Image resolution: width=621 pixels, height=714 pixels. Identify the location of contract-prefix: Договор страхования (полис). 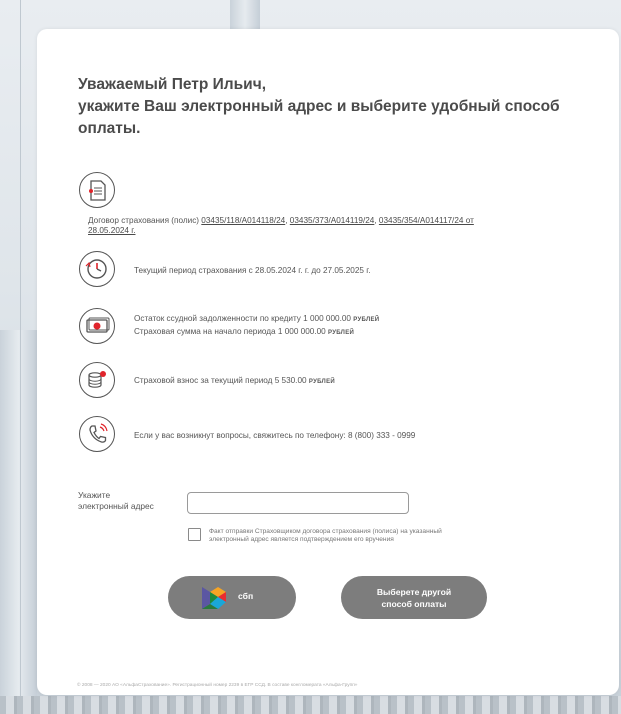
(145, 220).